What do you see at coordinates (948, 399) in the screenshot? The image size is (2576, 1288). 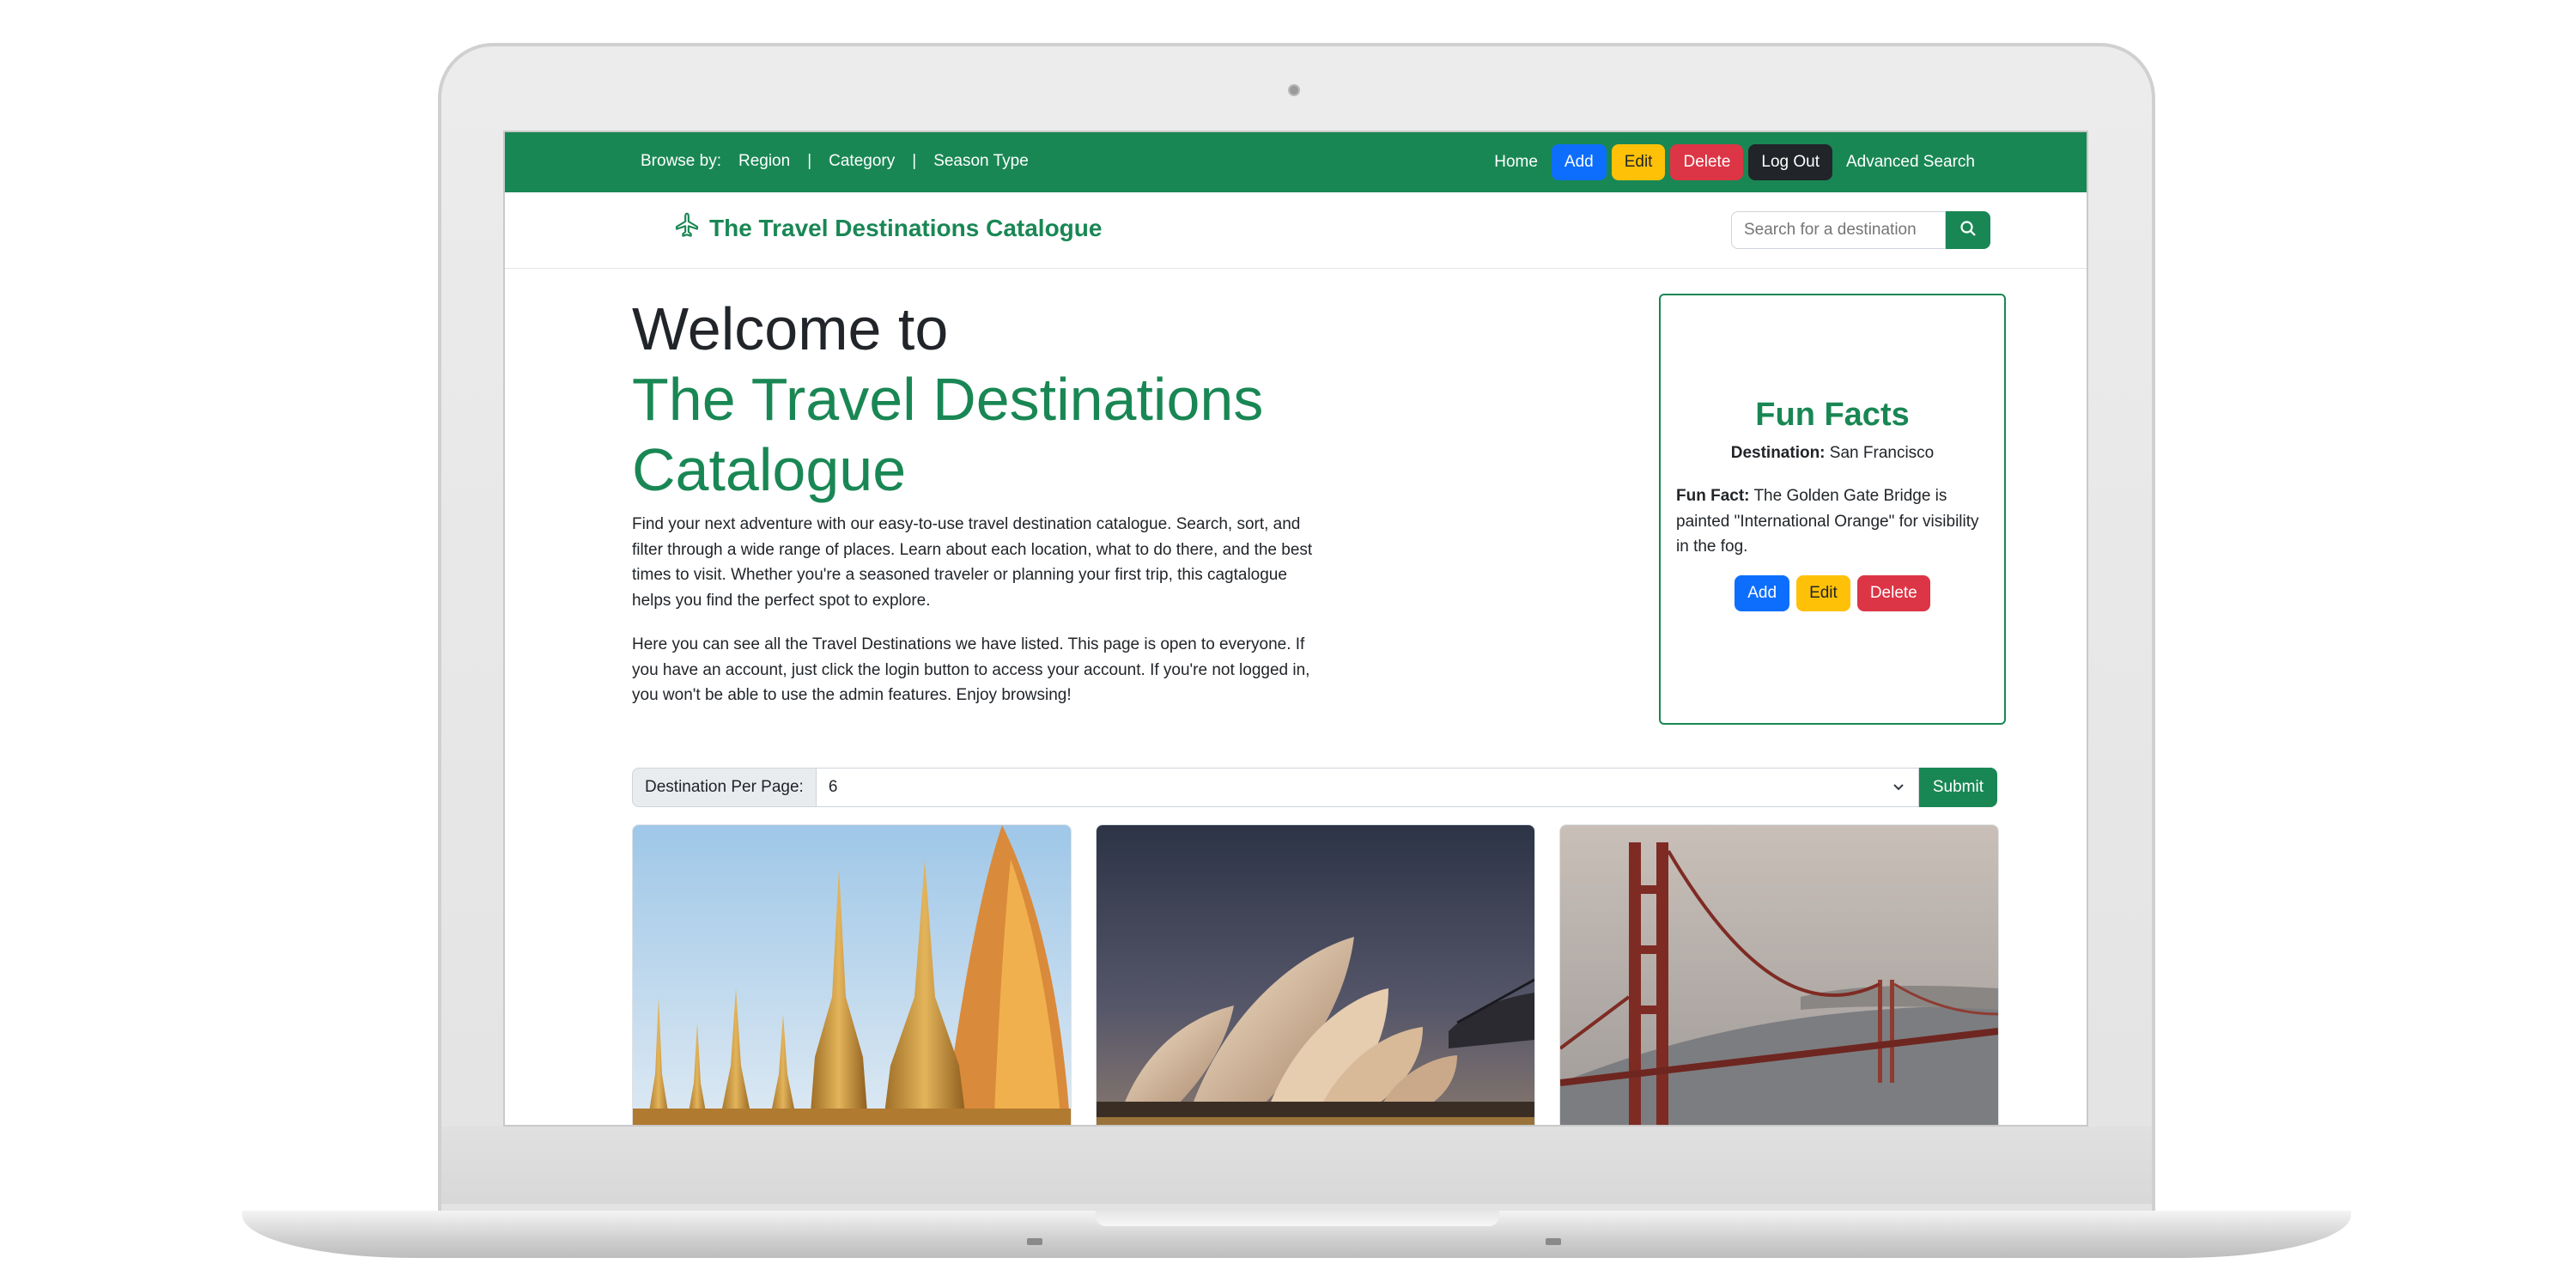 I see `hero-title-line2: The Travel Destinations` at bounding box center [948, 399].